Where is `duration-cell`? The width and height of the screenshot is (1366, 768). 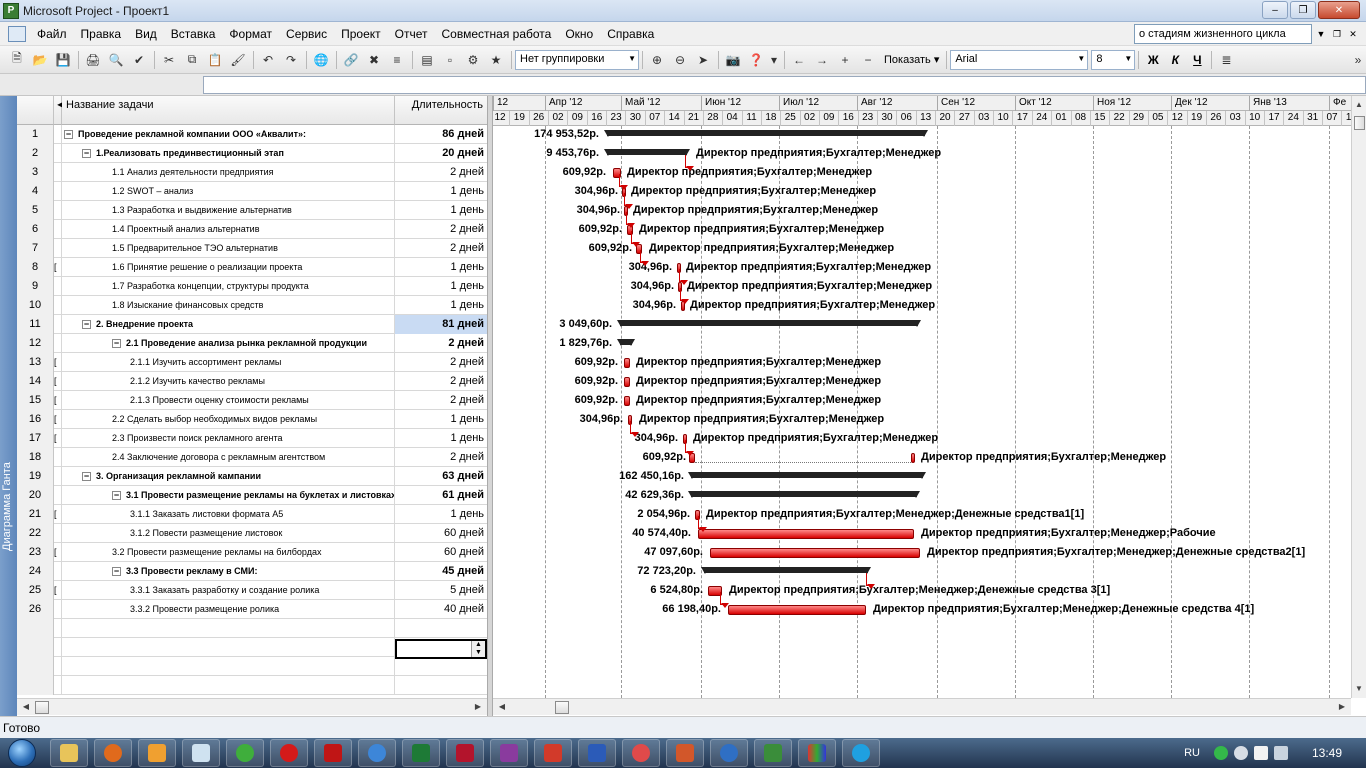 duration-cell is located at coordinates (441, 628).